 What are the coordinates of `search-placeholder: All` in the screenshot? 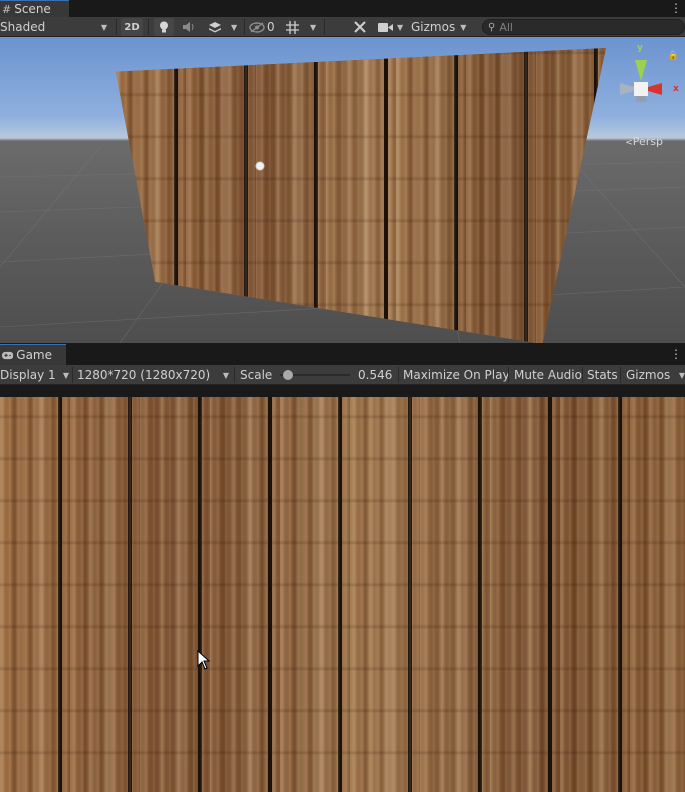 It's located at (506, 27).